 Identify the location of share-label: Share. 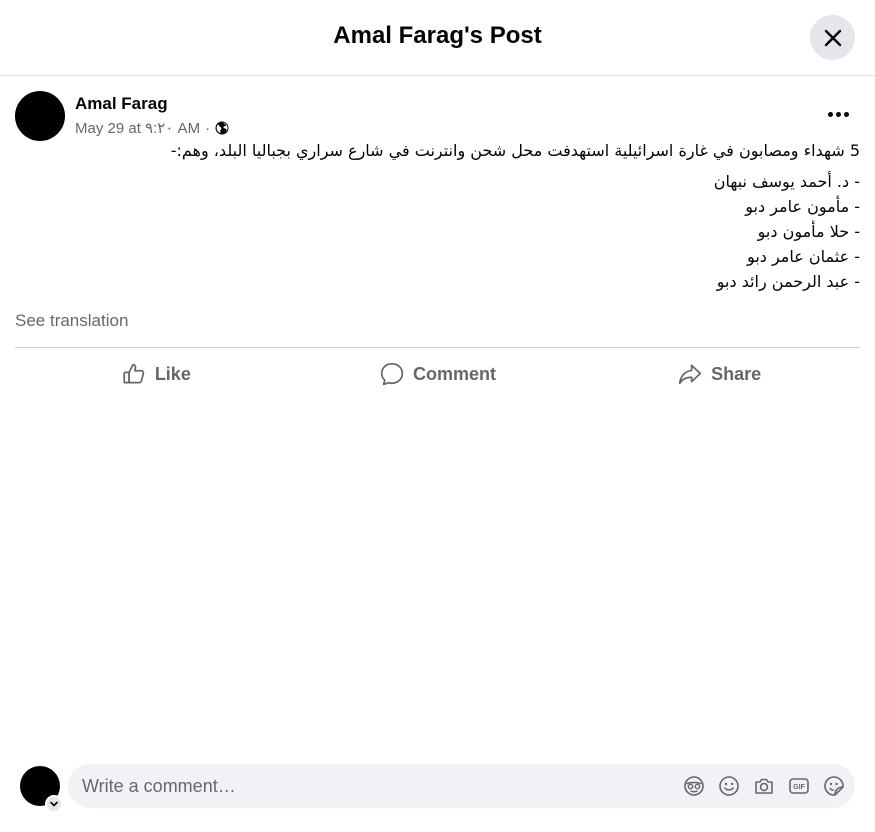
(736, 373).